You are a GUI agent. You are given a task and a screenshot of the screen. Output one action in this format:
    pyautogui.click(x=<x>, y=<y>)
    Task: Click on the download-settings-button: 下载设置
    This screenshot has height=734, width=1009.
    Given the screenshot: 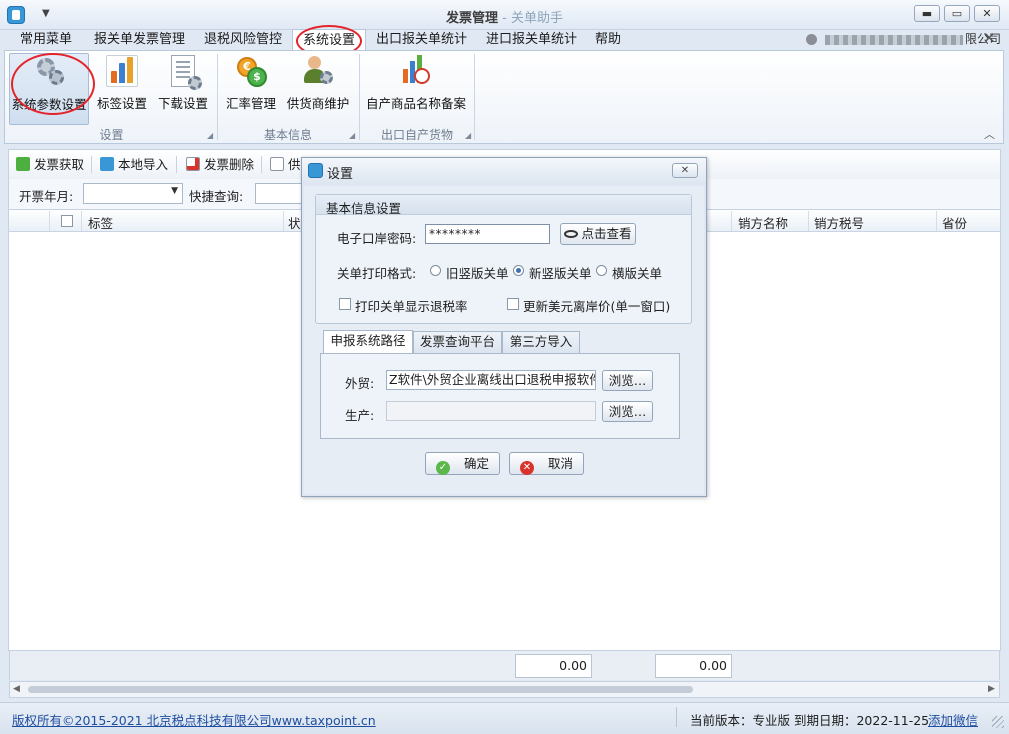 What is the action you would take?
    pyautogui.click(x=183, y=89)
    